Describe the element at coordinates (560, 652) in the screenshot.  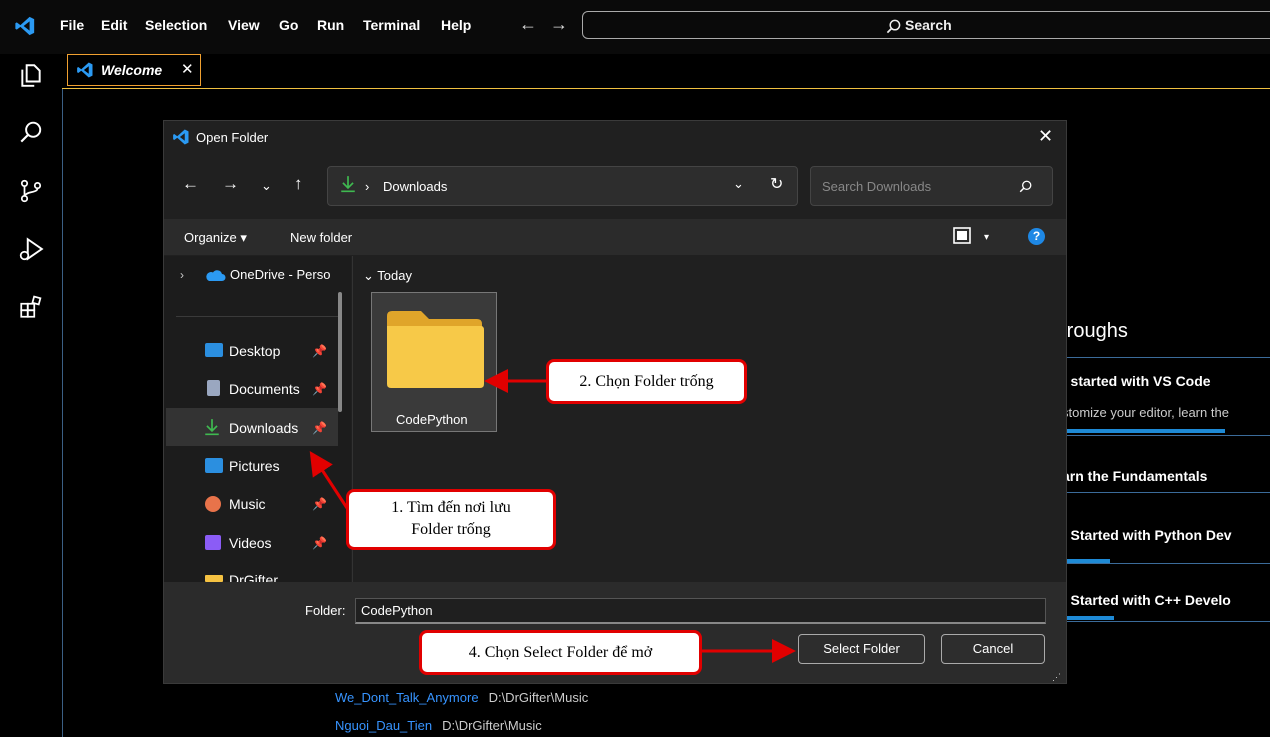
I see `annotation-step4: 4. Chọn Select Folder để mở` at that location.